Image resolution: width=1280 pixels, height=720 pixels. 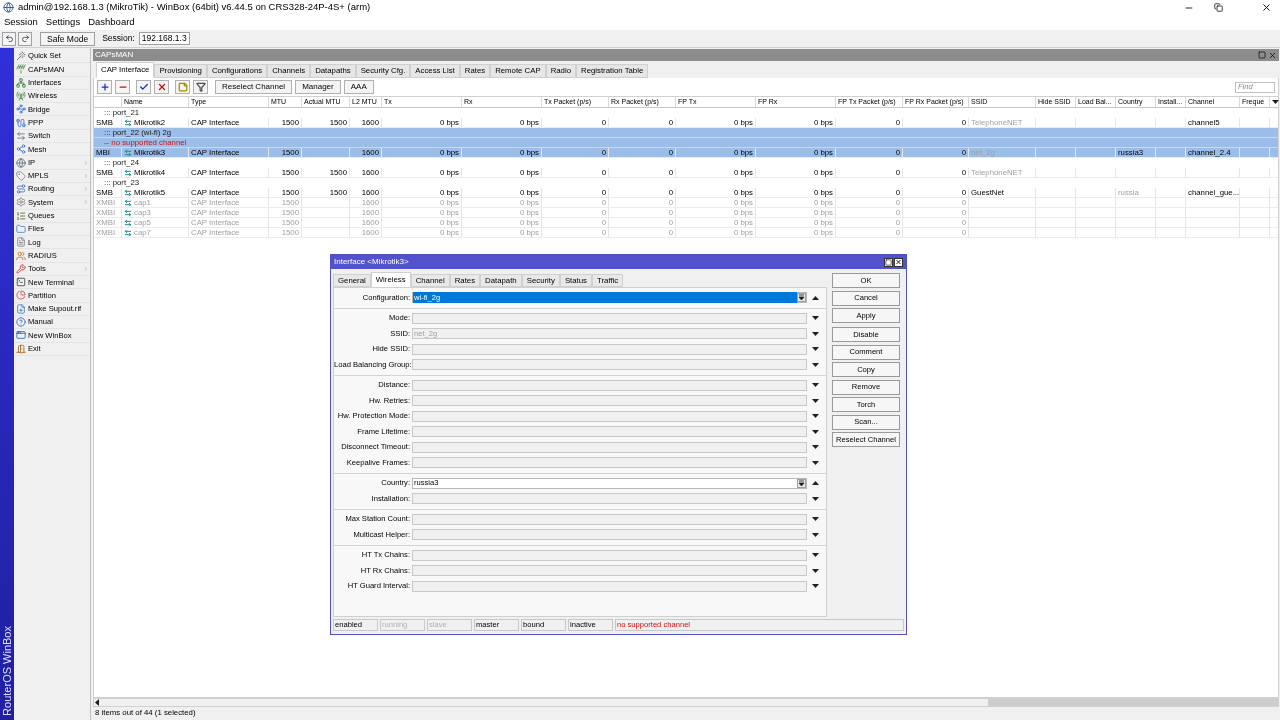 I want to click on toolbar-button: AAA, so click(x=358, y=87).